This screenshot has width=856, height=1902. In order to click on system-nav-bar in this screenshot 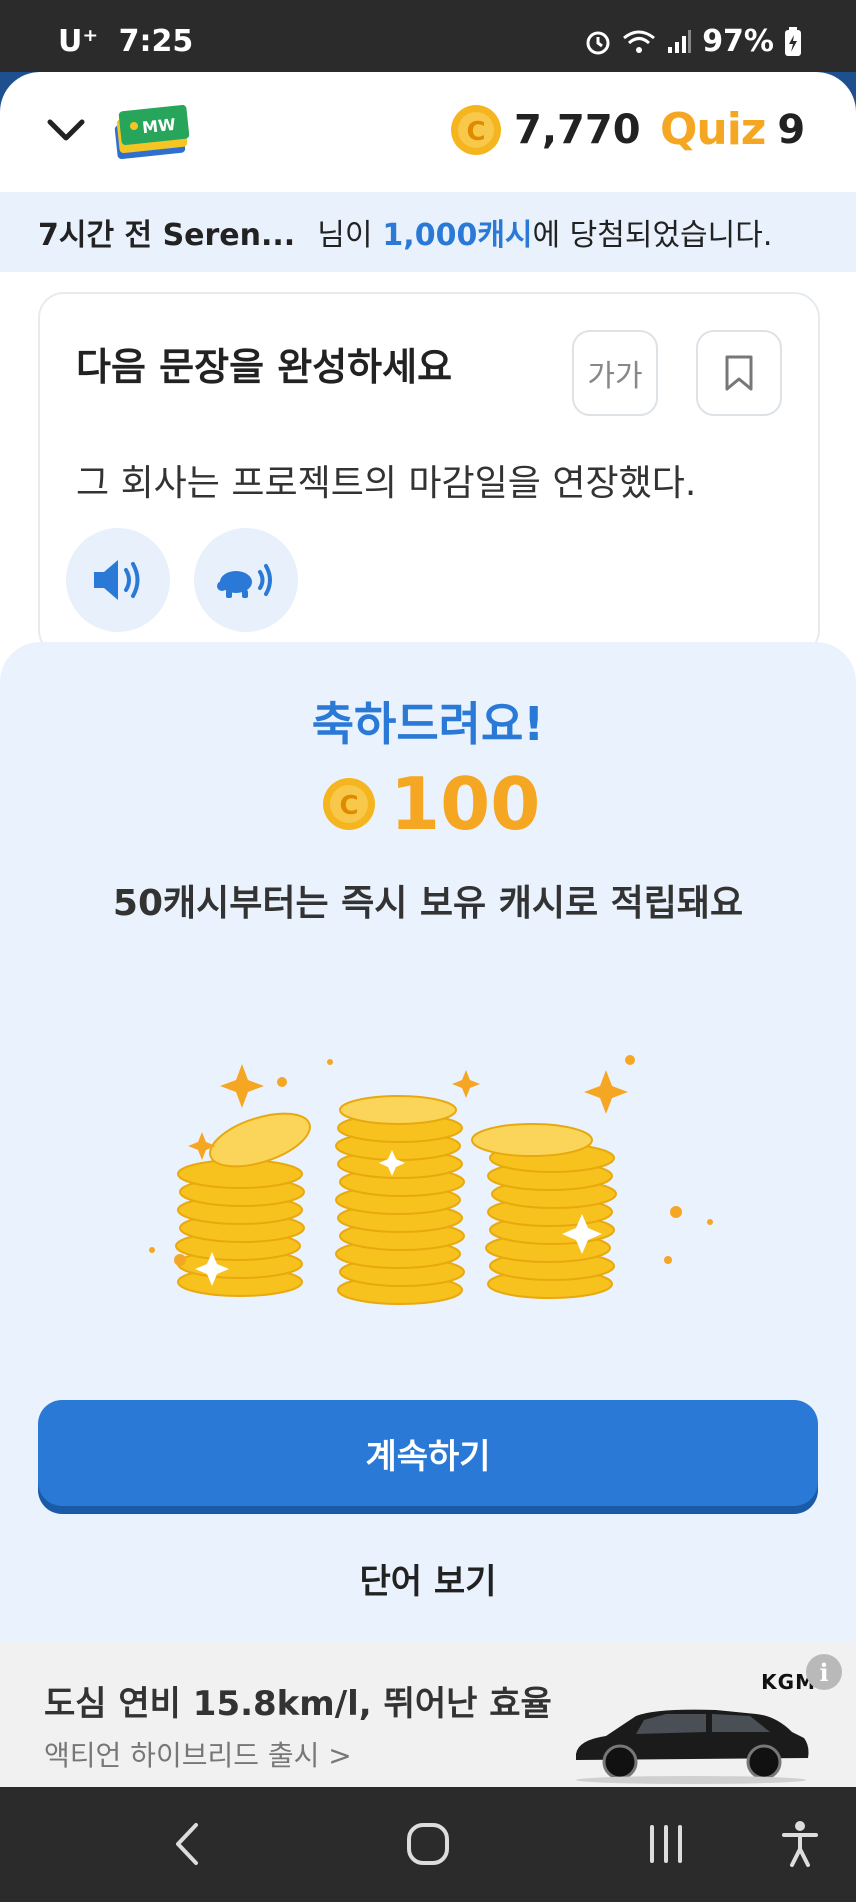, I will do `click(428, 1844)`.